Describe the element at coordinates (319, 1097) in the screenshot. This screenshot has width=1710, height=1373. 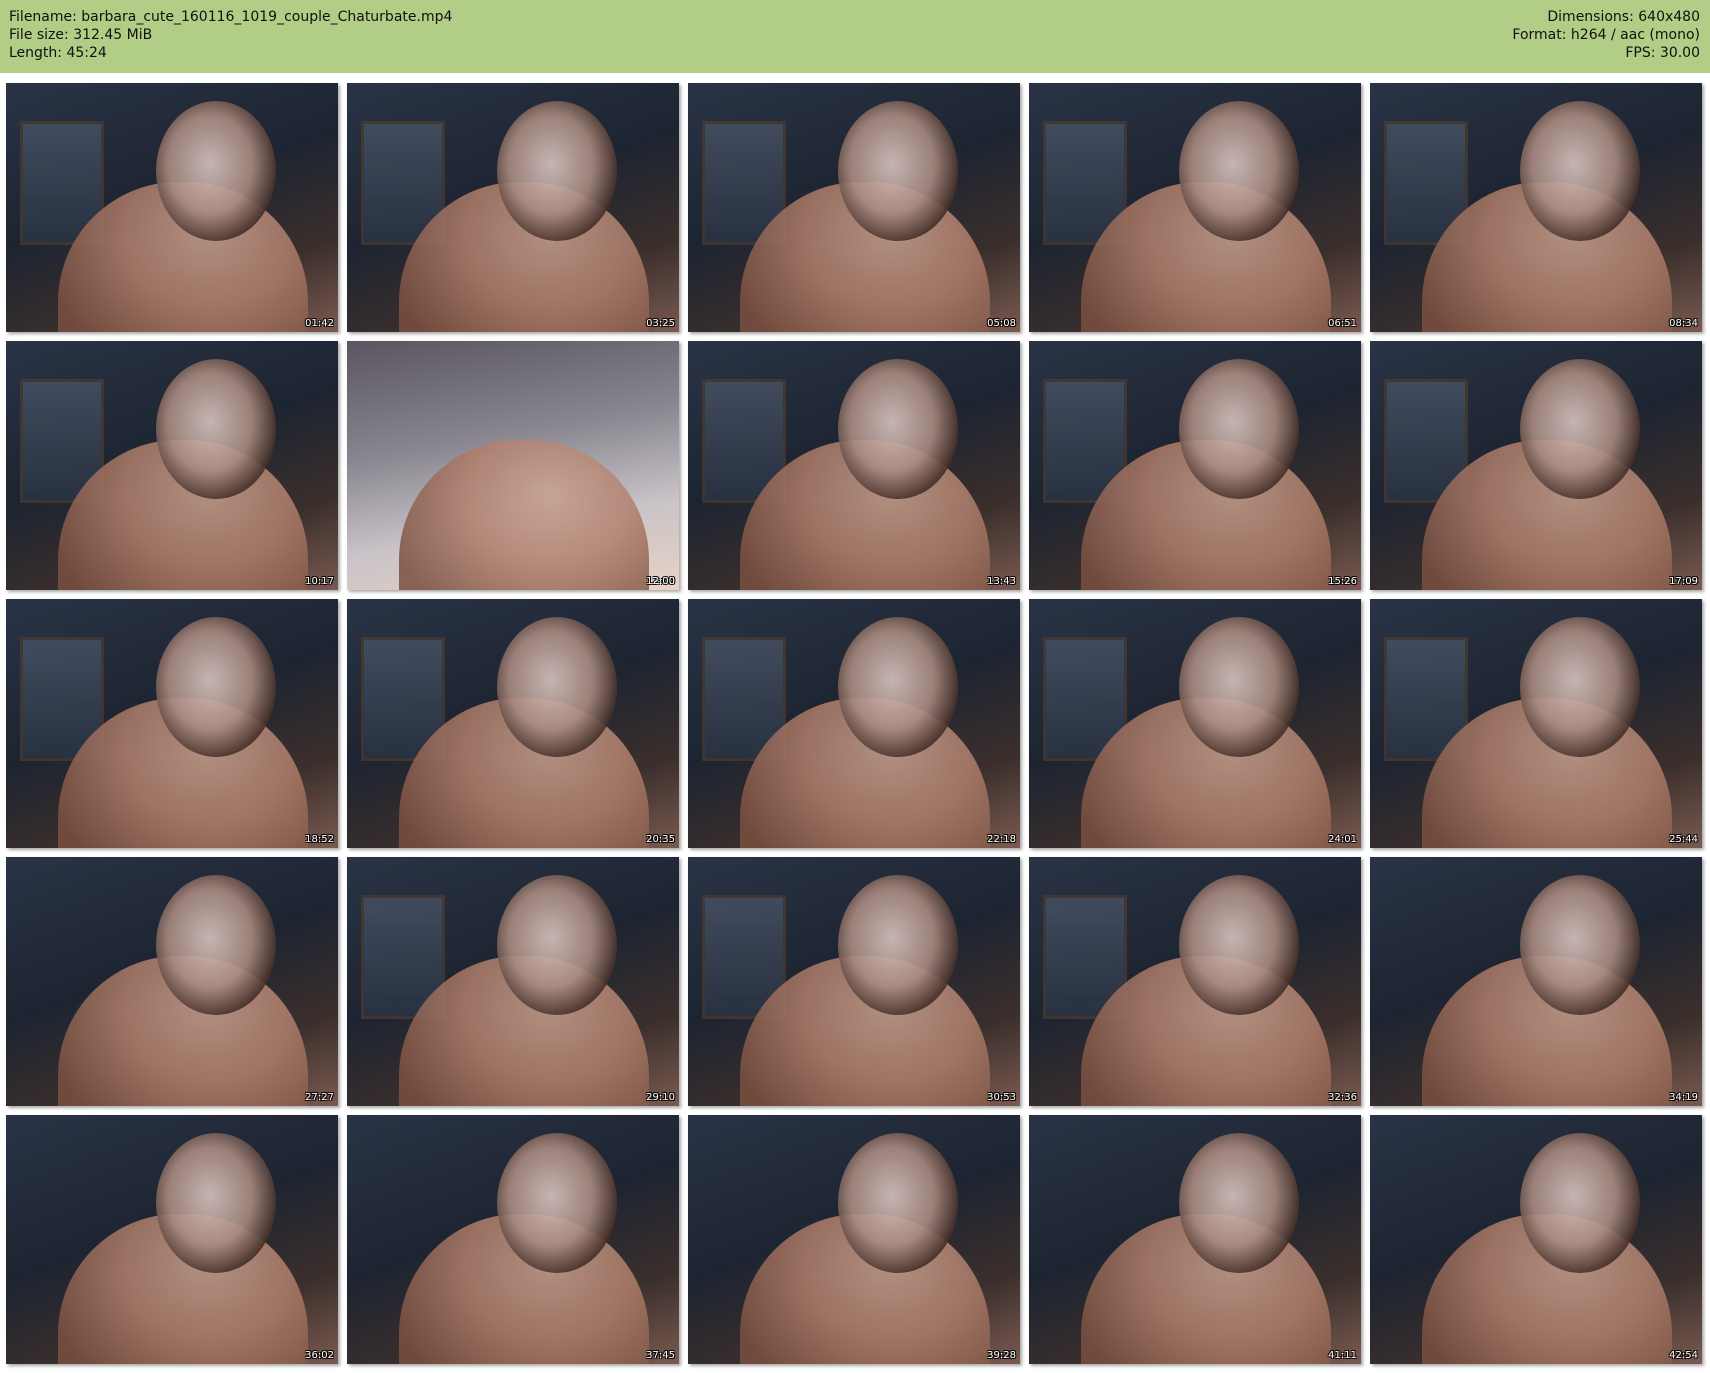
I see `thumbnail-timestamp: 27:27` at that location.